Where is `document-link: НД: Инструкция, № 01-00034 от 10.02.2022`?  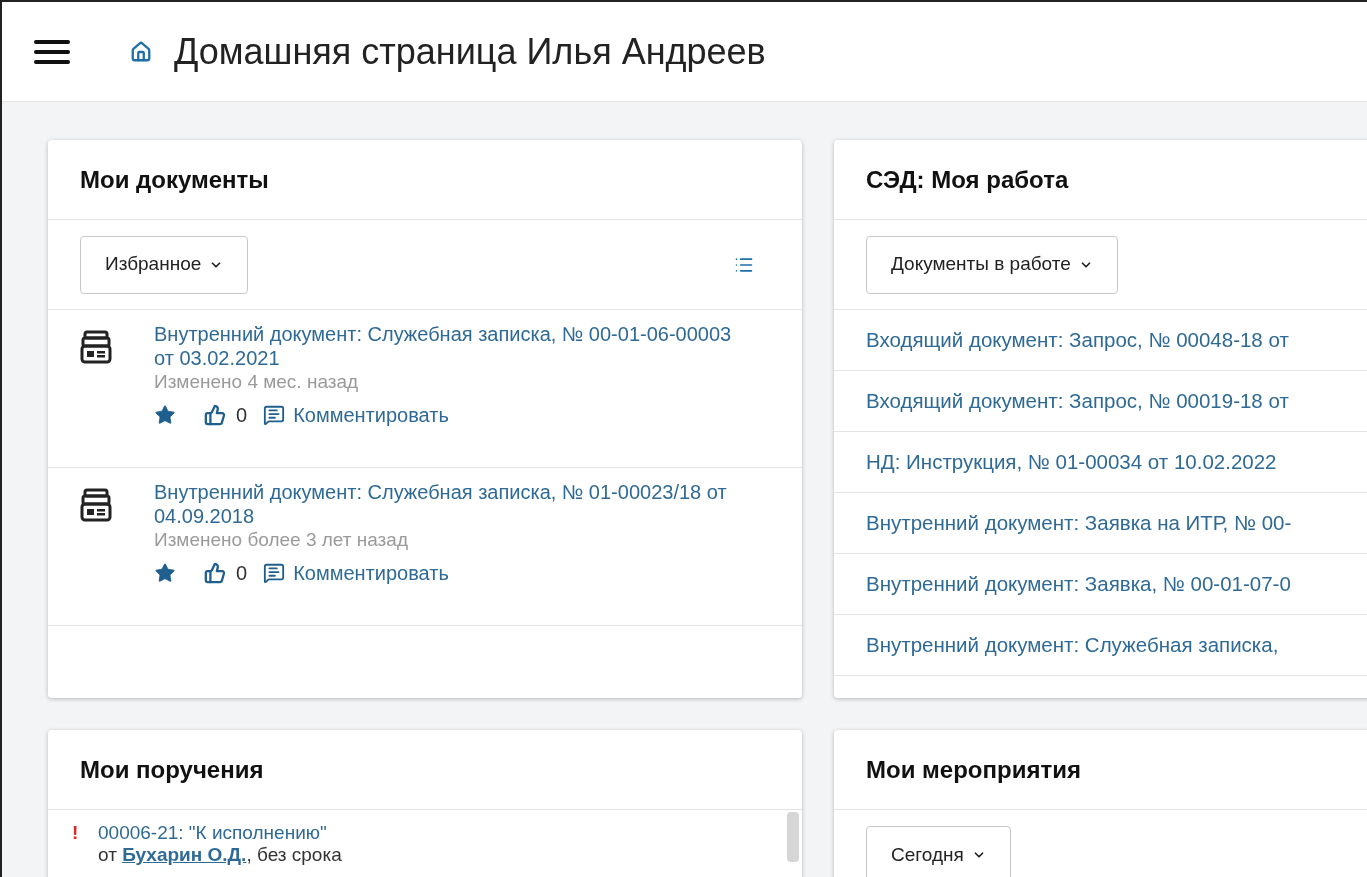
document-link: НД: Инструкция, № 01-00034 от 10.02.2022 is located at coordinates (1071, 462).